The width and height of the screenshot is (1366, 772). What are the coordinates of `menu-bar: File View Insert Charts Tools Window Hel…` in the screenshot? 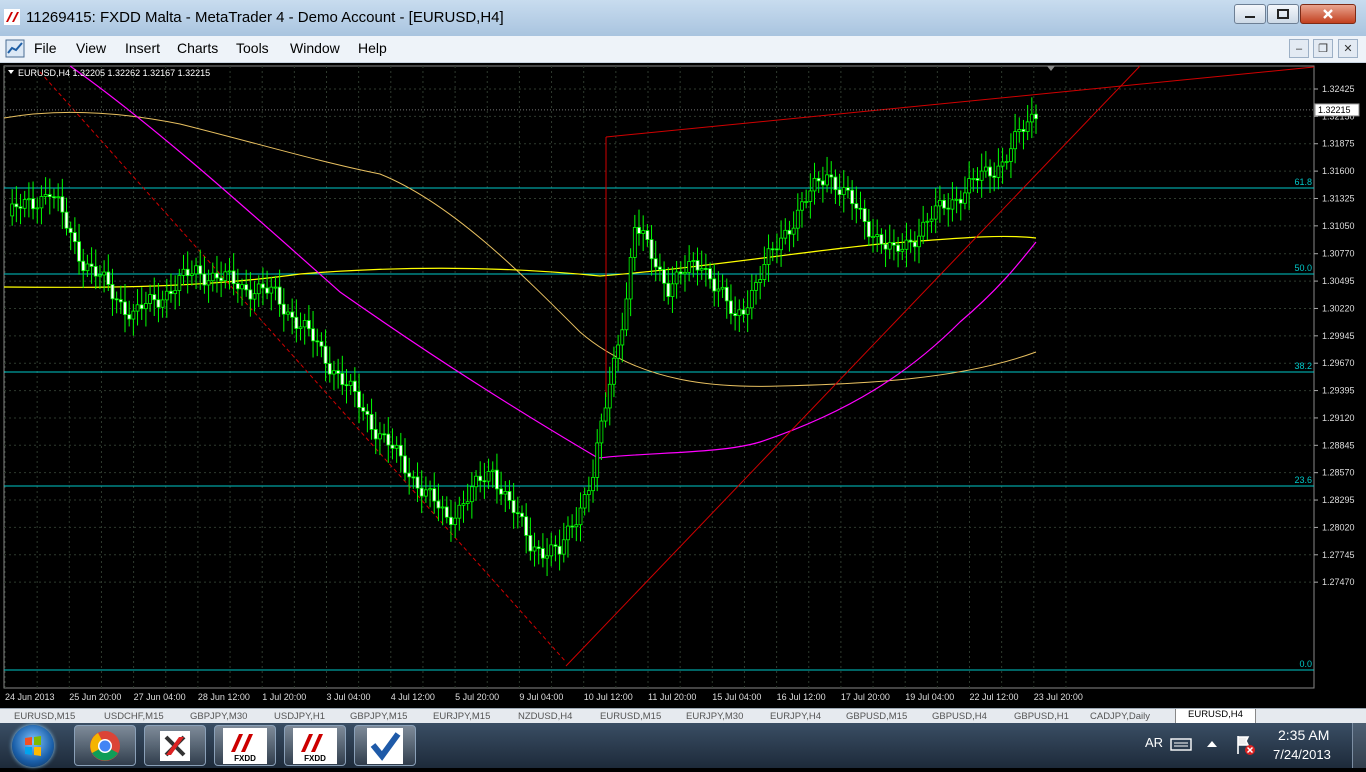 It's located at (683, 49).